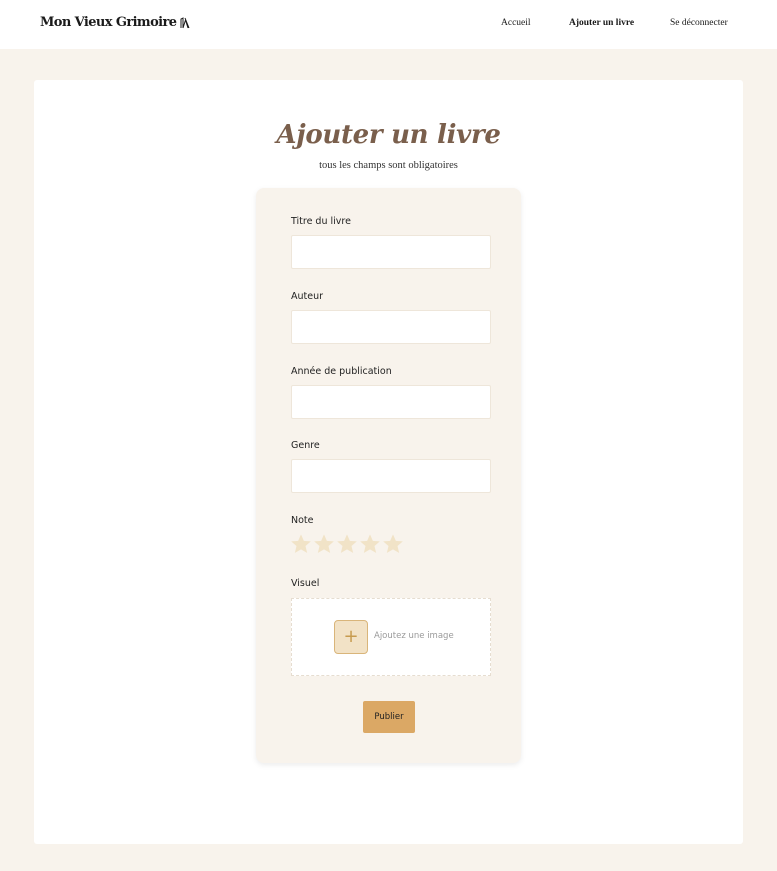  I want to click on nav-home-link: Accueil, so click(516, 23).